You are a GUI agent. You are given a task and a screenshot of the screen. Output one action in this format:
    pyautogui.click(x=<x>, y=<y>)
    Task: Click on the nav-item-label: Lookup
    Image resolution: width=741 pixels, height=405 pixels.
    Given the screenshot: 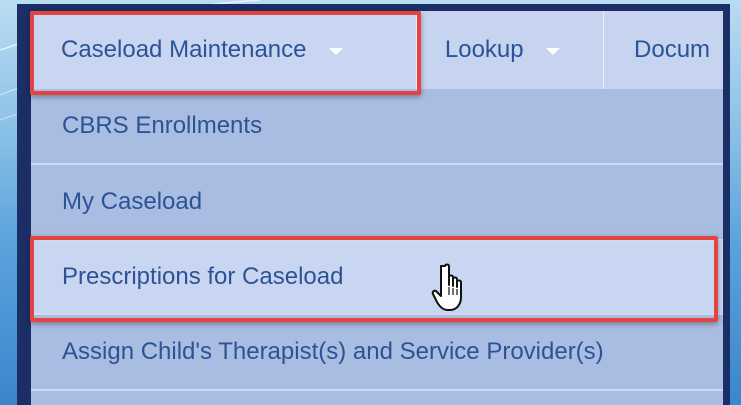 What is the action you would take?
    pyautogui.click(x=484, y=49)
    